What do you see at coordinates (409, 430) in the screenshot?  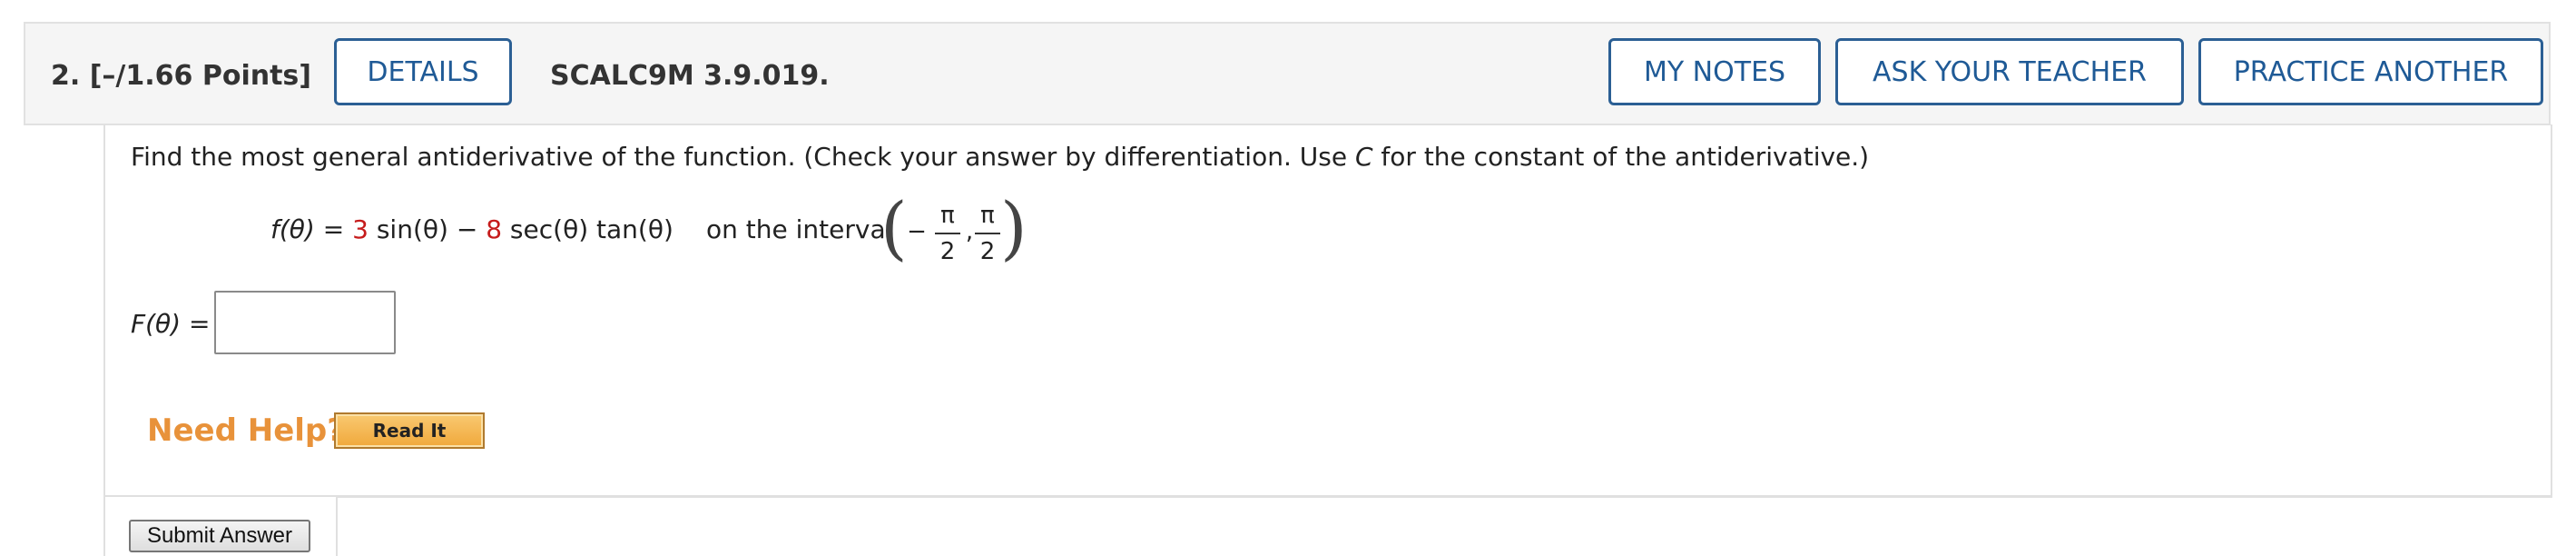 I see `read-it-button: Read It` at bounding box center [409, 430].